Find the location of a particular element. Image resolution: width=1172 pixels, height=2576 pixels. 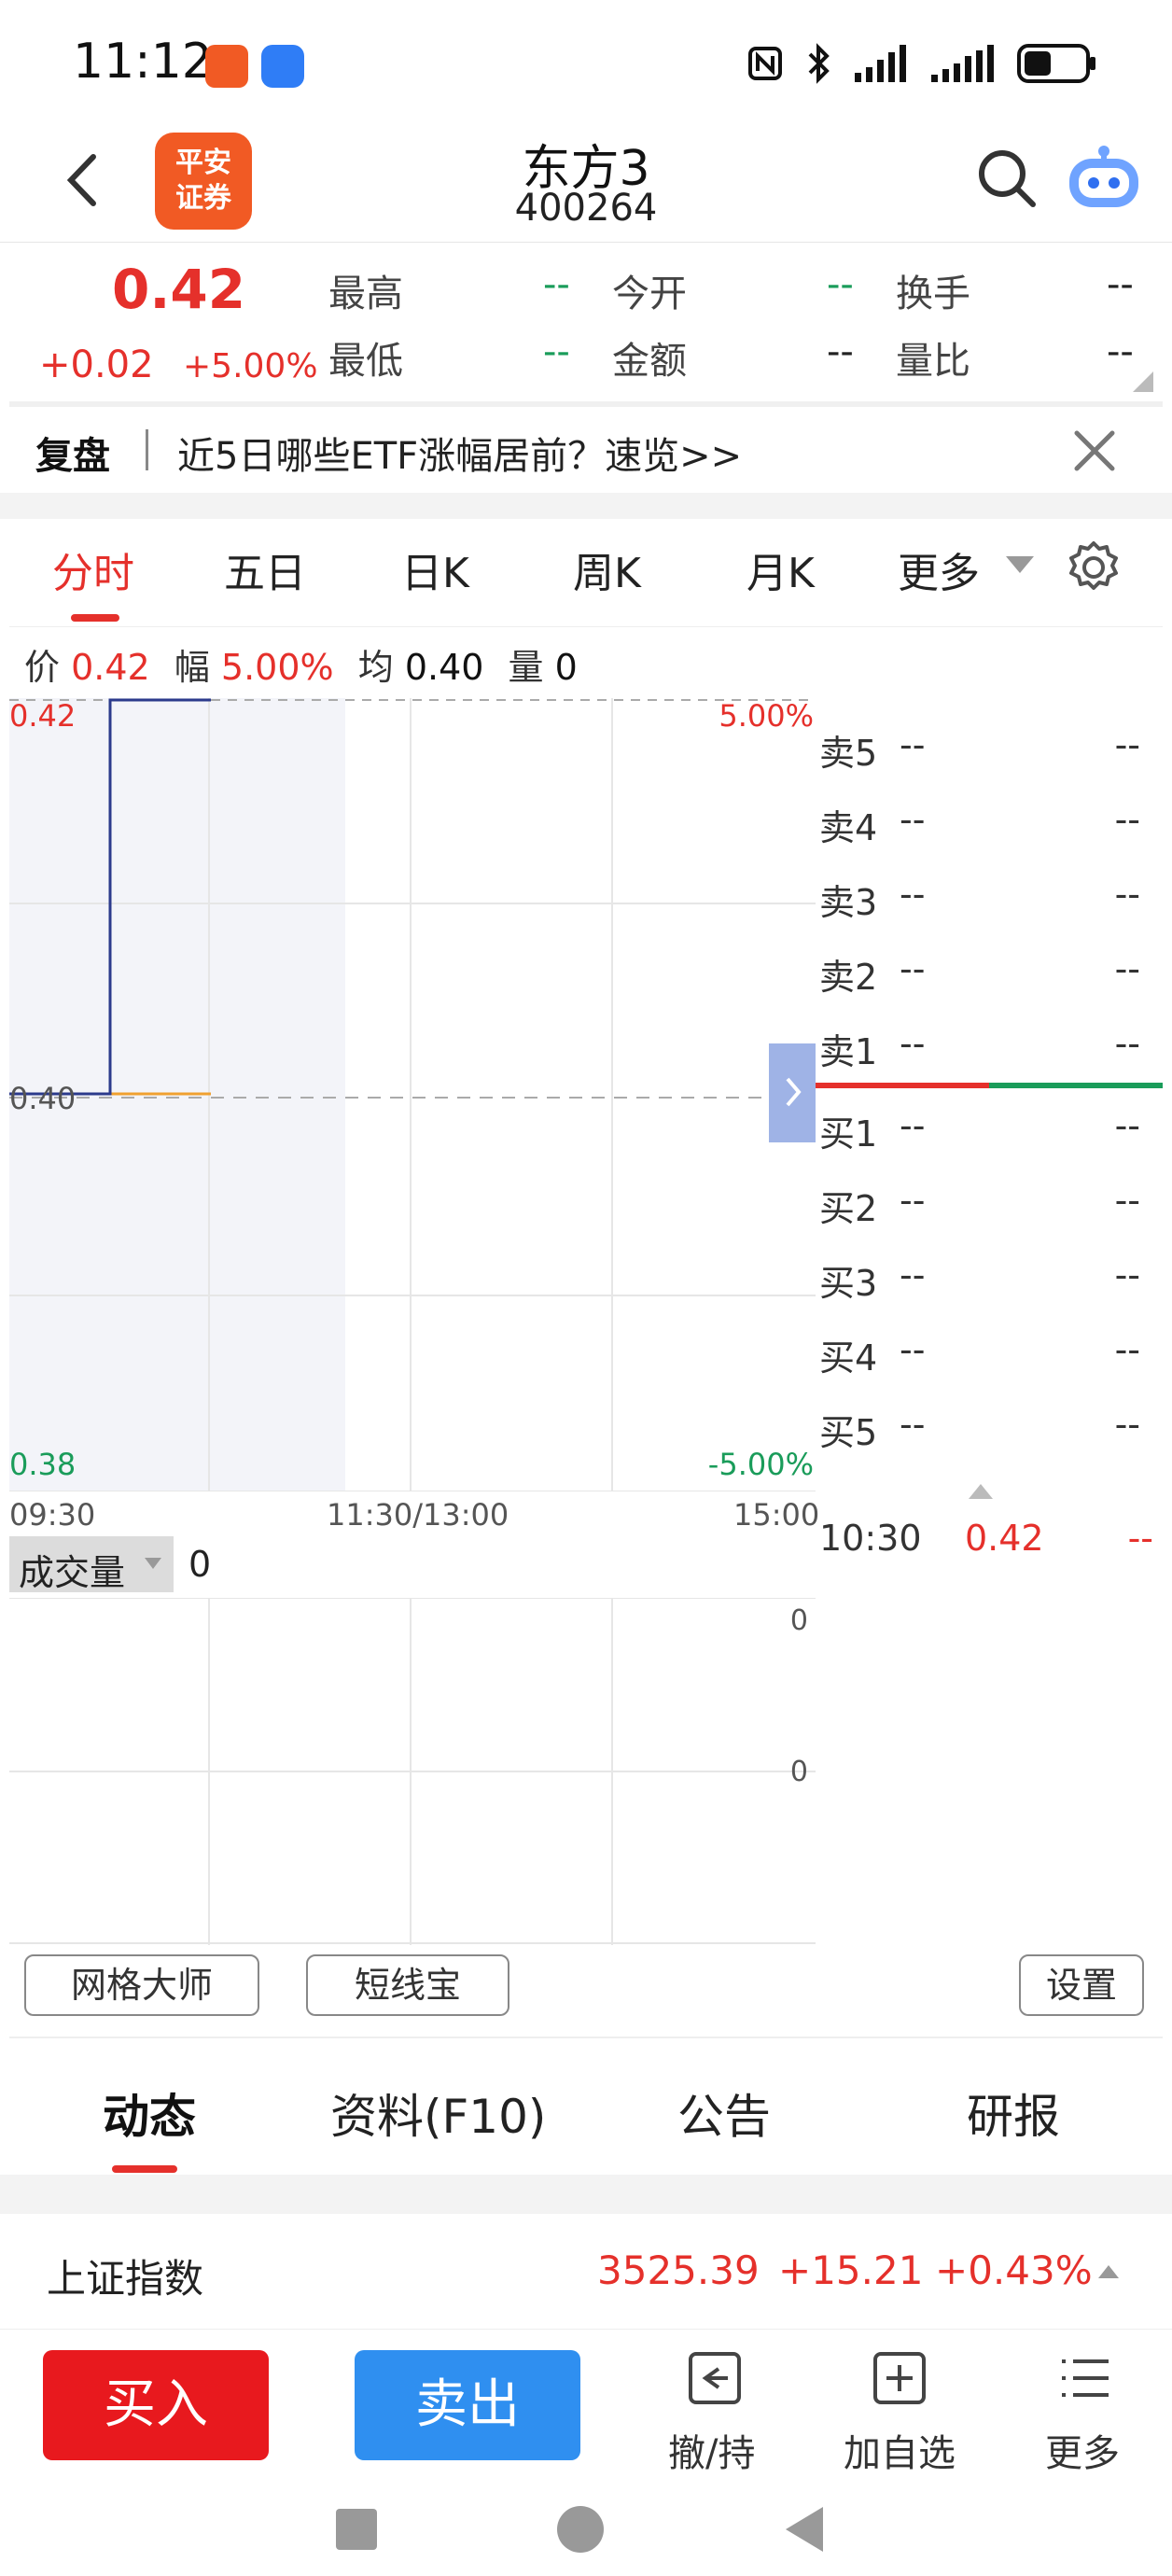

ask-label: 卖1 is located at coordinates (848, 1051).